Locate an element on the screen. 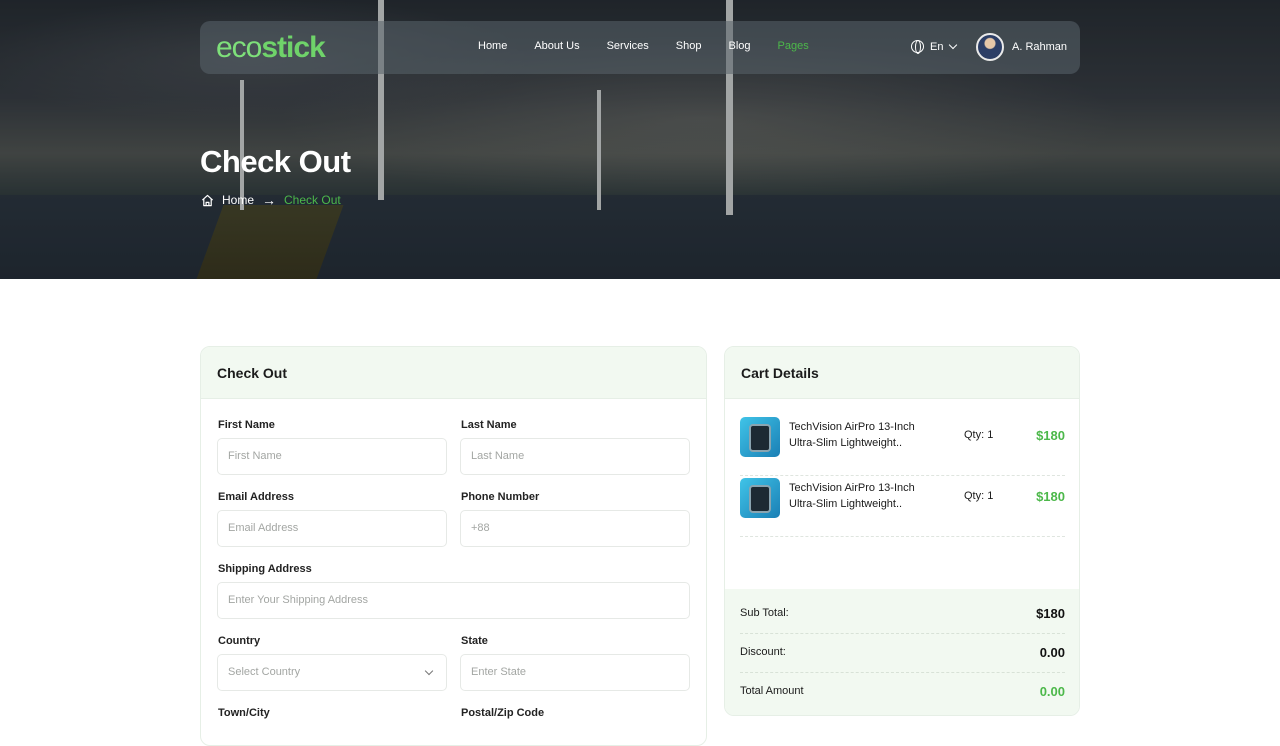 The image size is (1280, 746). total-label: Total Amount is located at coordinates (772, 691).